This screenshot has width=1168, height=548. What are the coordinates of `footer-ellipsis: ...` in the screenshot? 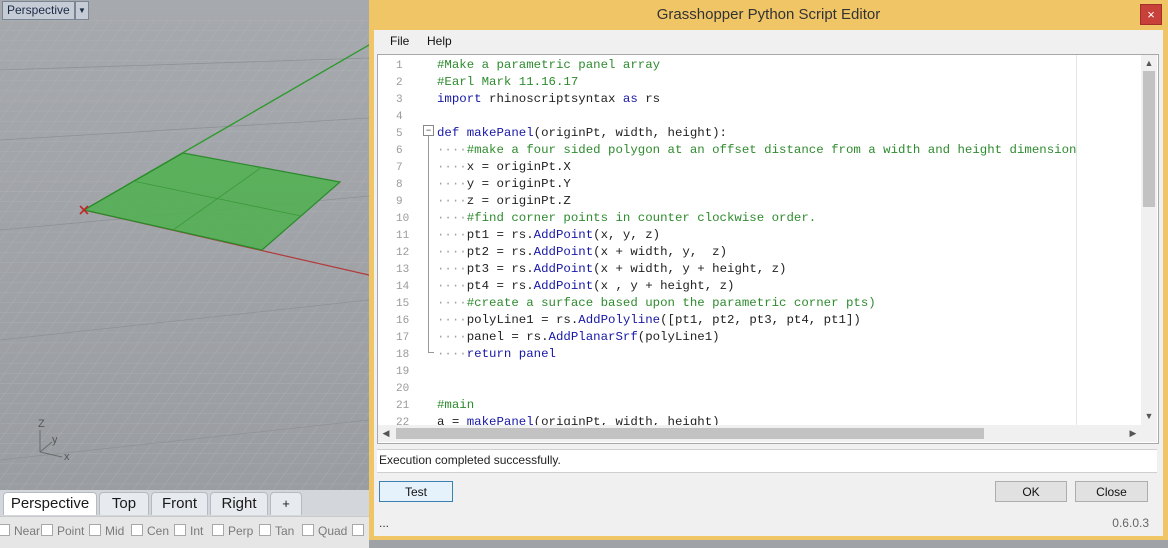 It's located at (384, 523).